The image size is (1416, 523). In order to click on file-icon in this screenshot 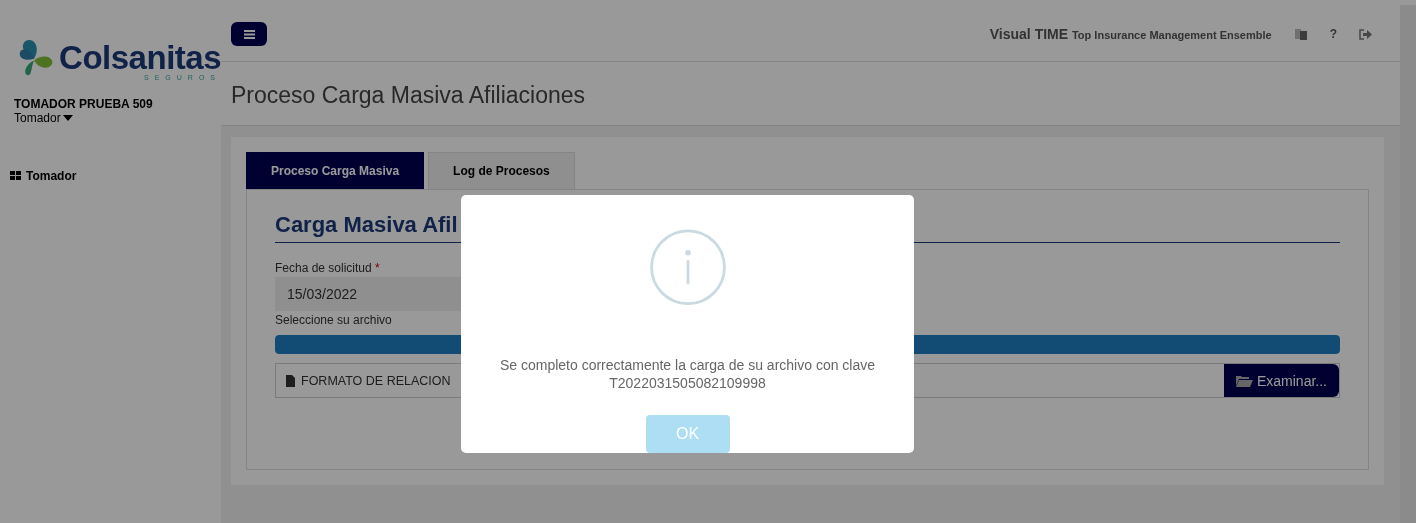, I will do `click(290, 380)`.